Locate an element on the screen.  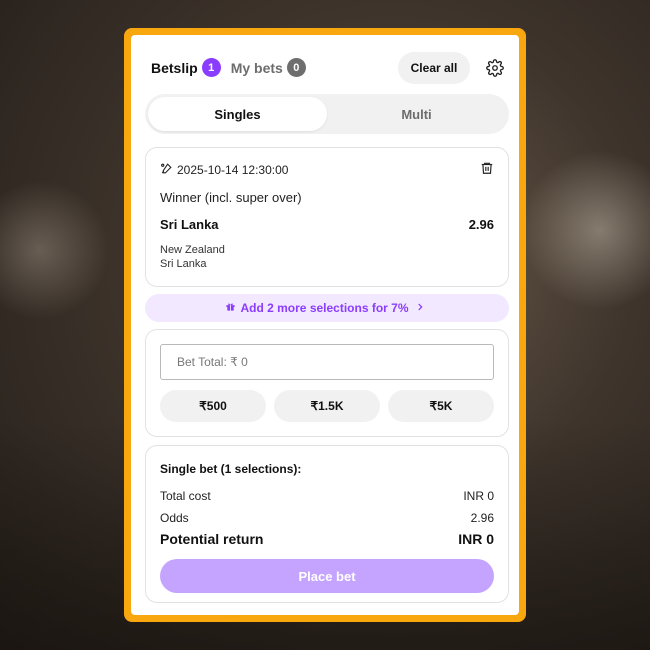
cricket-icon is located at coordinates (168, 170).